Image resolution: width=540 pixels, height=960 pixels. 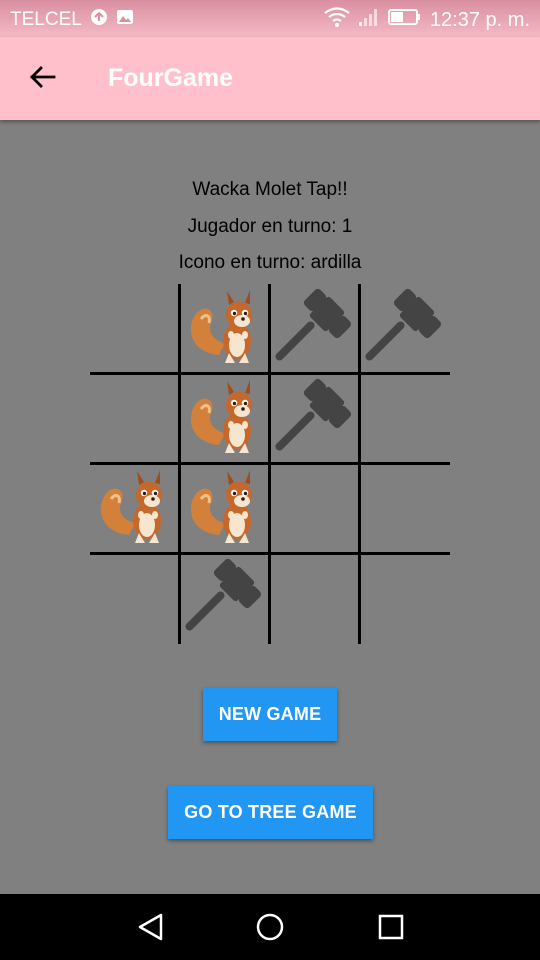 What do you see at coordinates (99, 20) in the screenshot?
I see `sync-icon` at bounding box center [99, 20].